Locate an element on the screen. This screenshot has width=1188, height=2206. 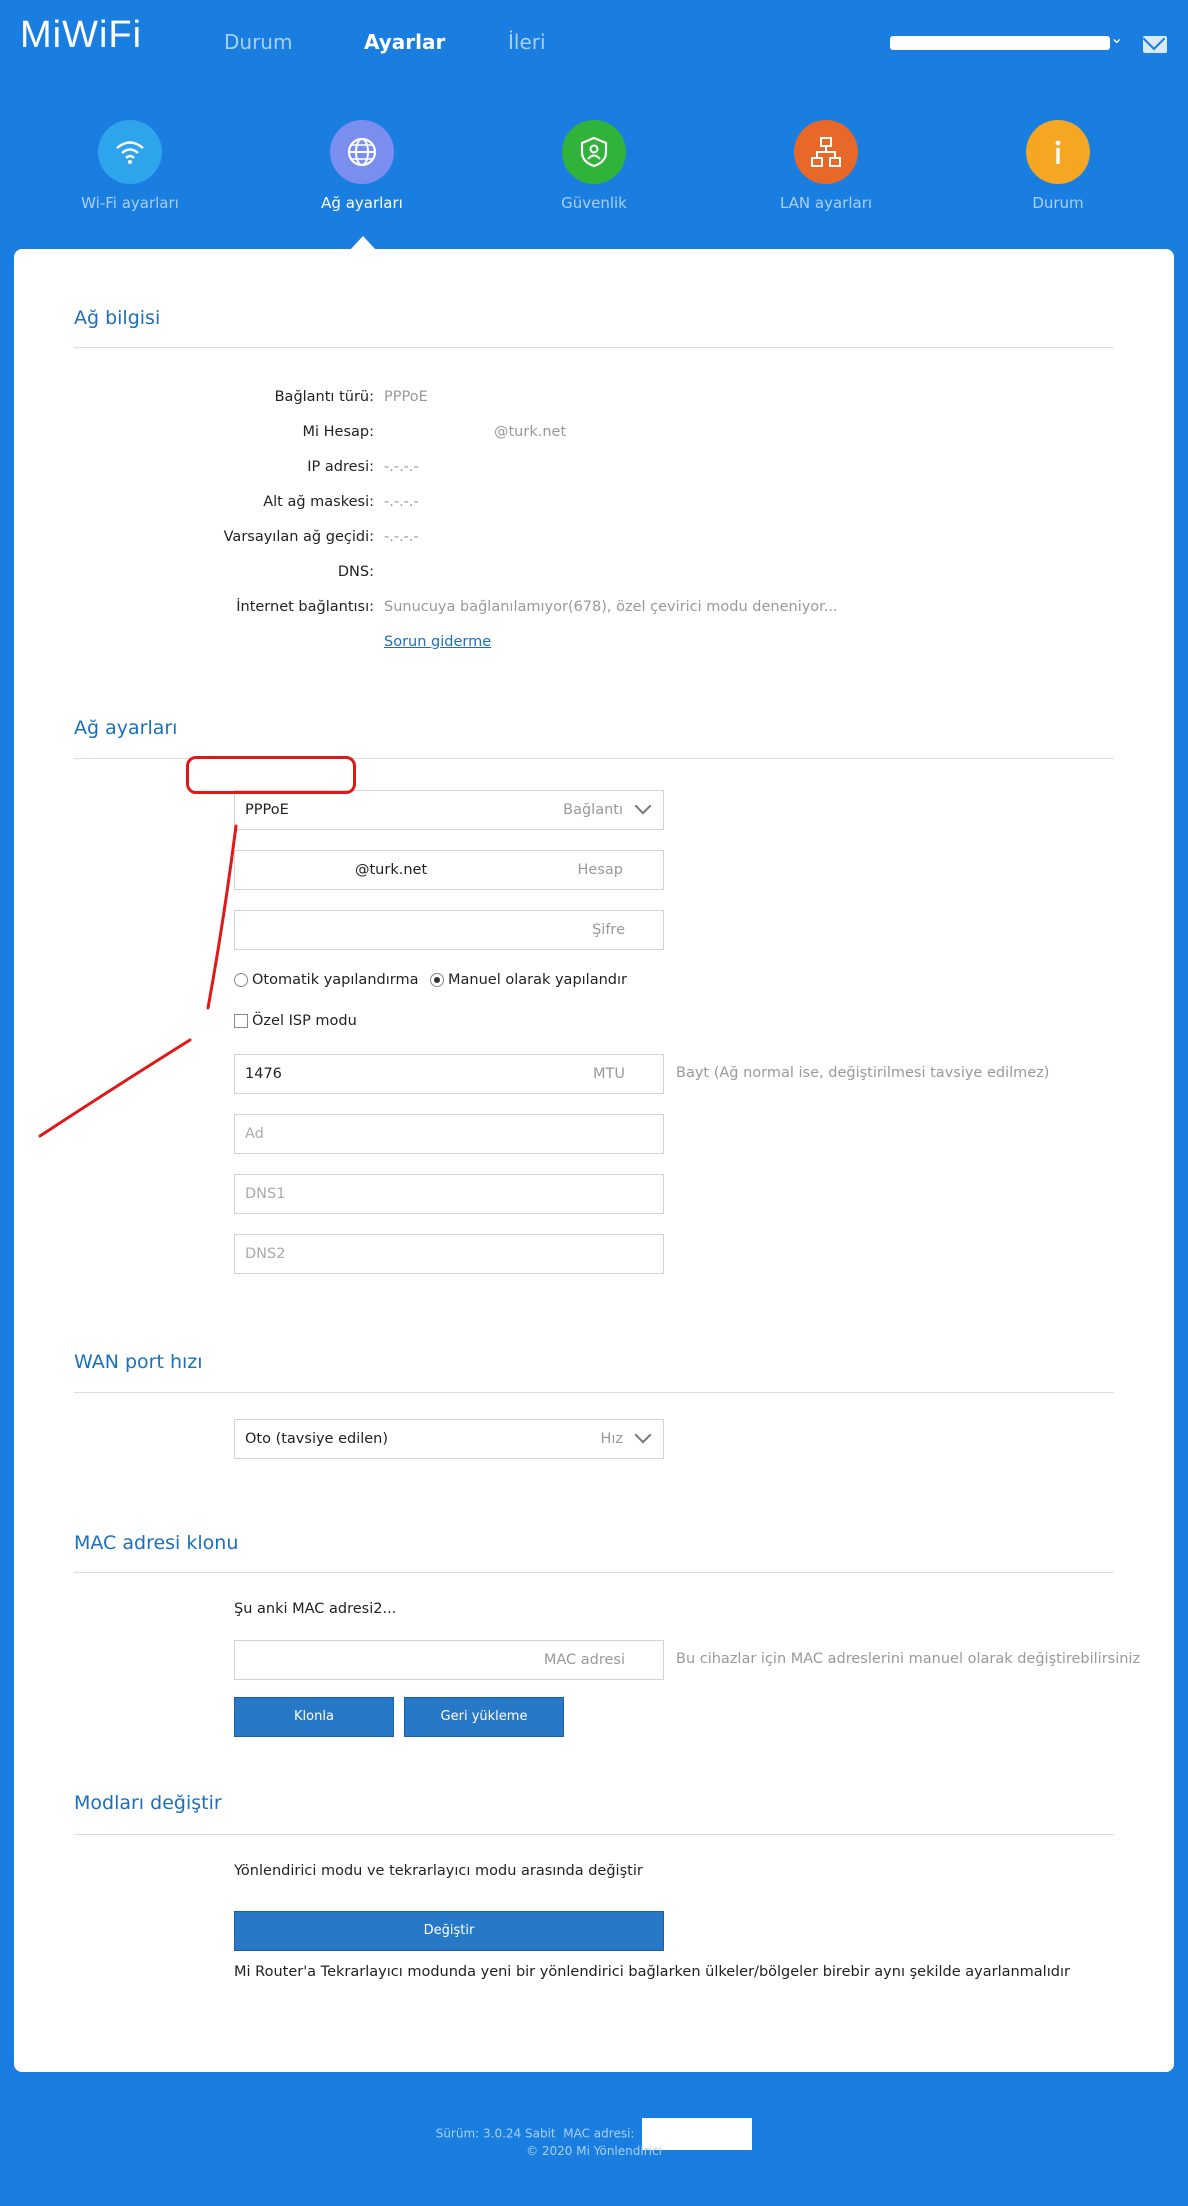
user-account-redacted is located at coordinates (1000, 43).